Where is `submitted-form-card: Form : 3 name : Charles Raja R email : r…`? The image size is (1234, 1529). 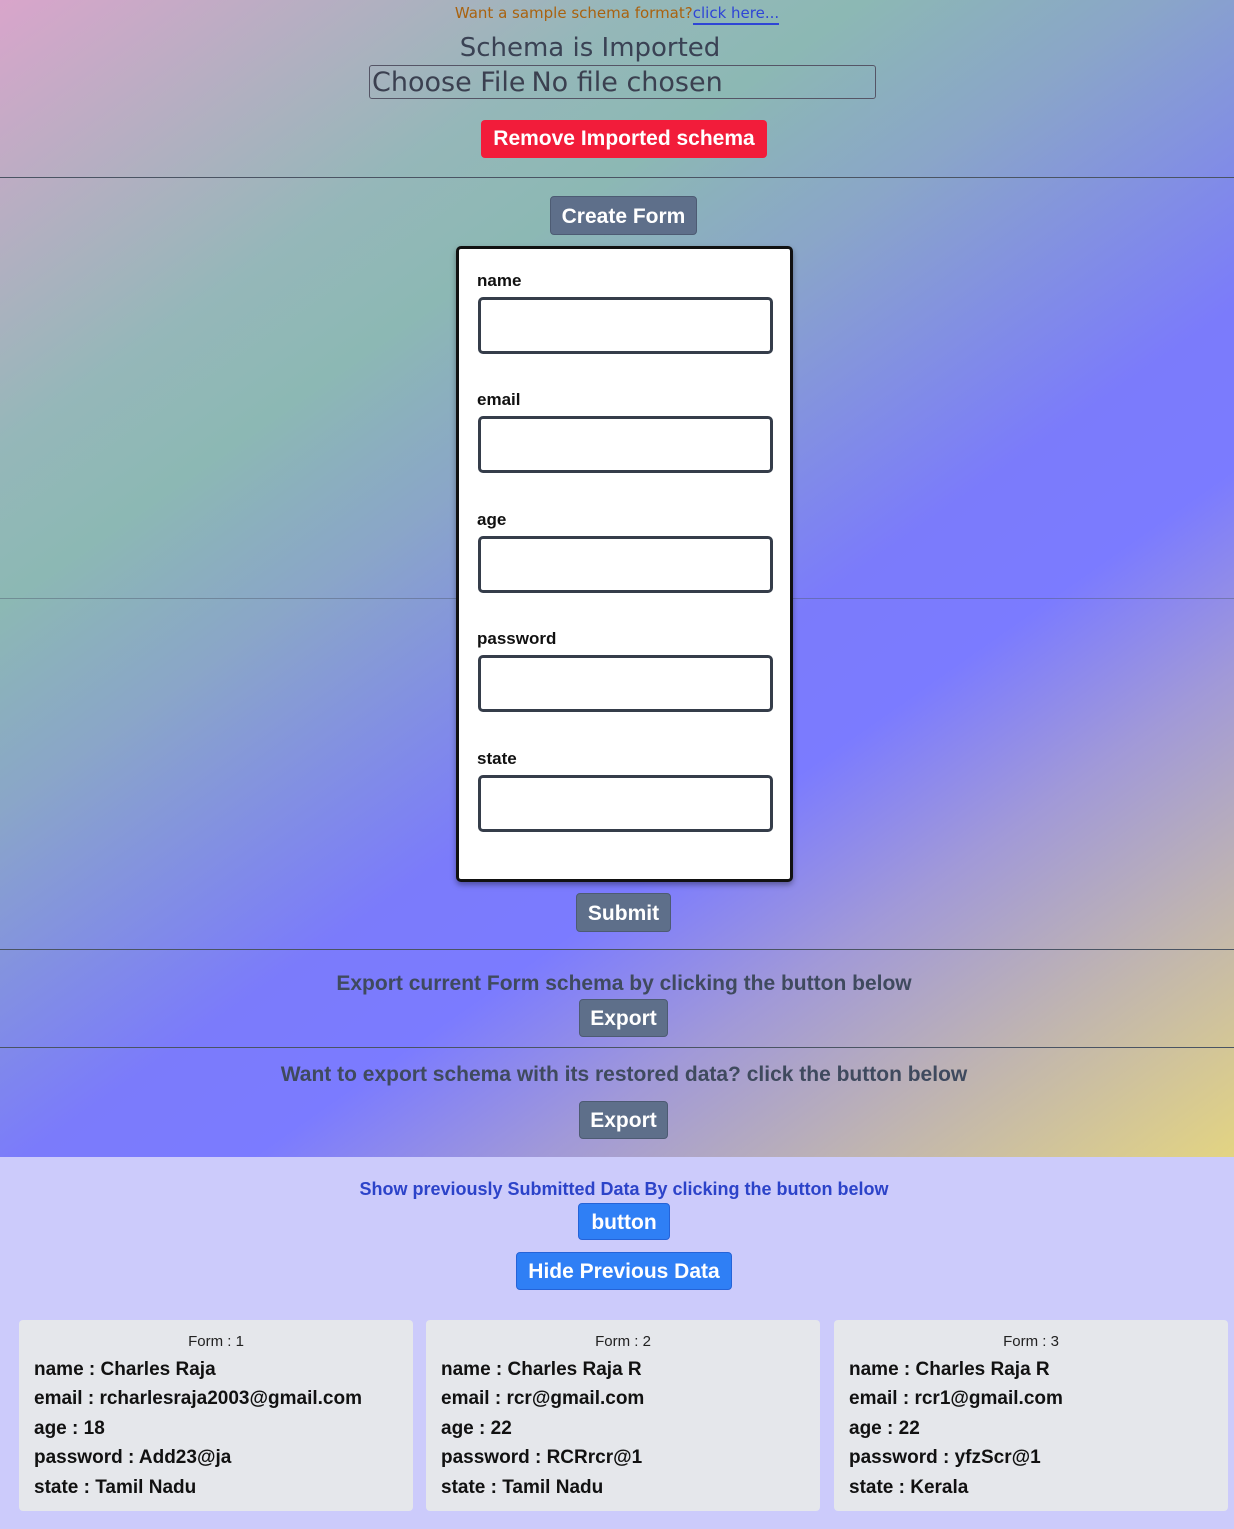
submitted-form-card: Form : 3 name : Charles Raja R email : r… is located at coordinates (1031, 1415).